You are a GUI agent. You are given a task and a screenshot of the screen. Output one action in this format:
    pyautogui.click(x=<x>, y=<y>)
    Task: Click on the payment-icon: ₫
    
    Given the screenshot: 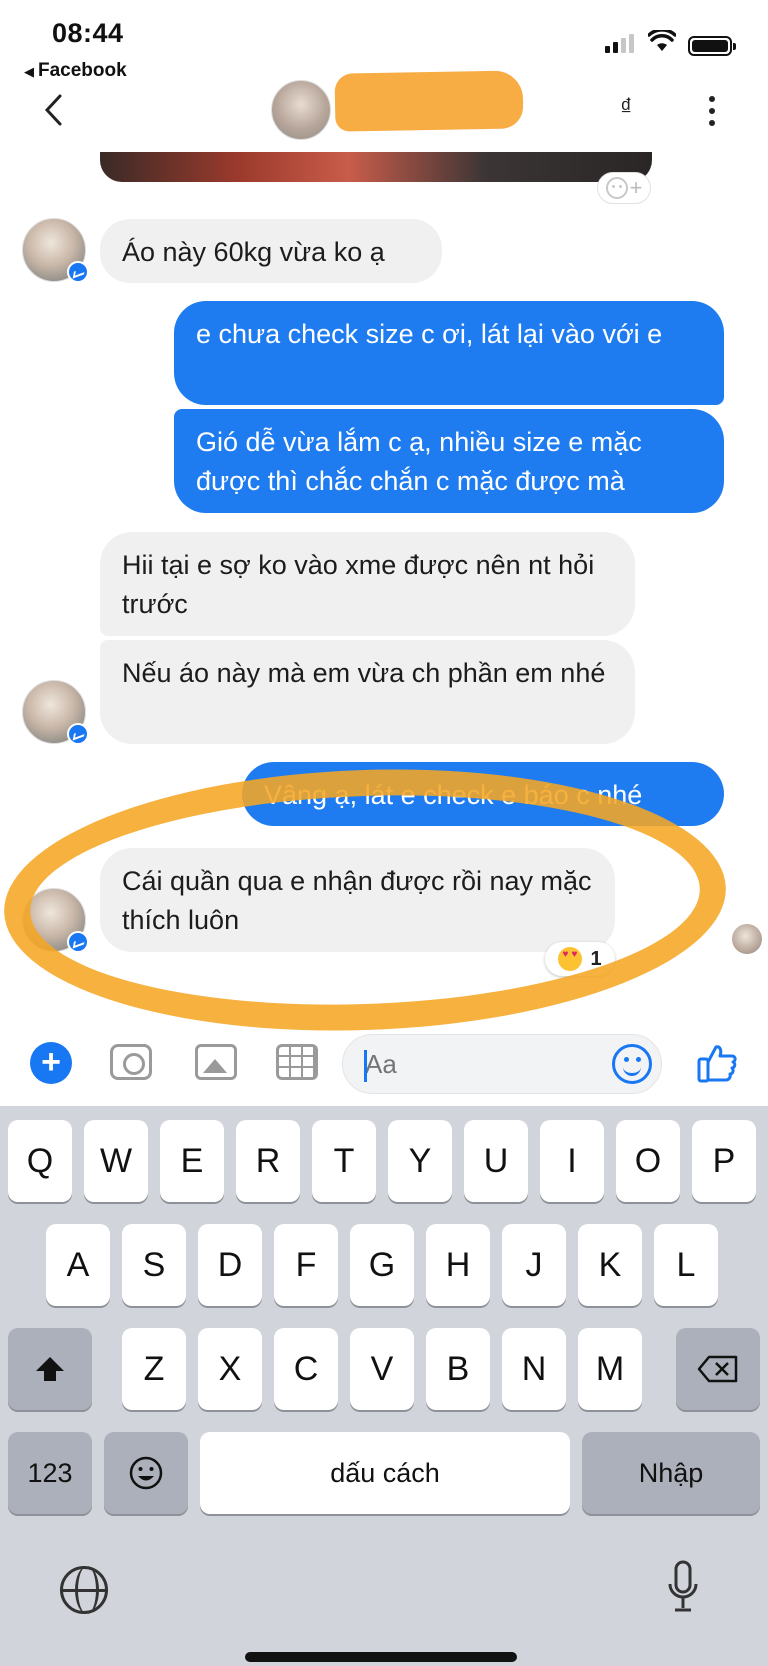 What is the action you would take?
    pyautogui.click(x=626, y=108)
    